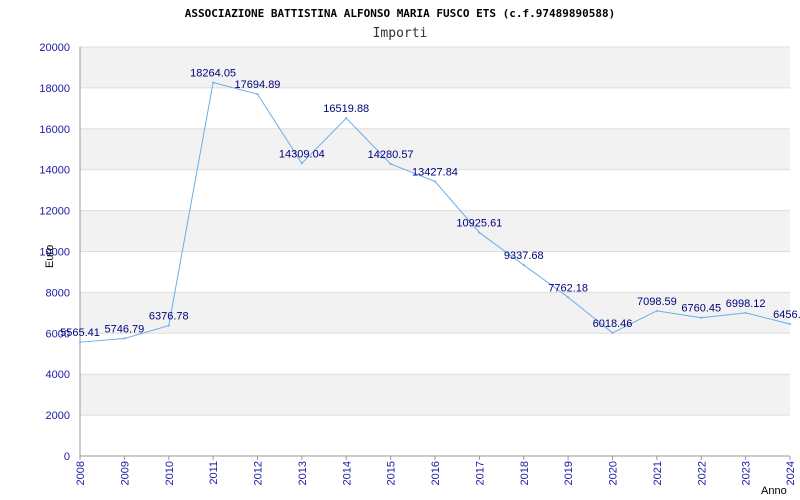 Image resolution: width=800 pixels, height=500 pixels. I want to click on data-label: 16519.88, so click(346, 109).